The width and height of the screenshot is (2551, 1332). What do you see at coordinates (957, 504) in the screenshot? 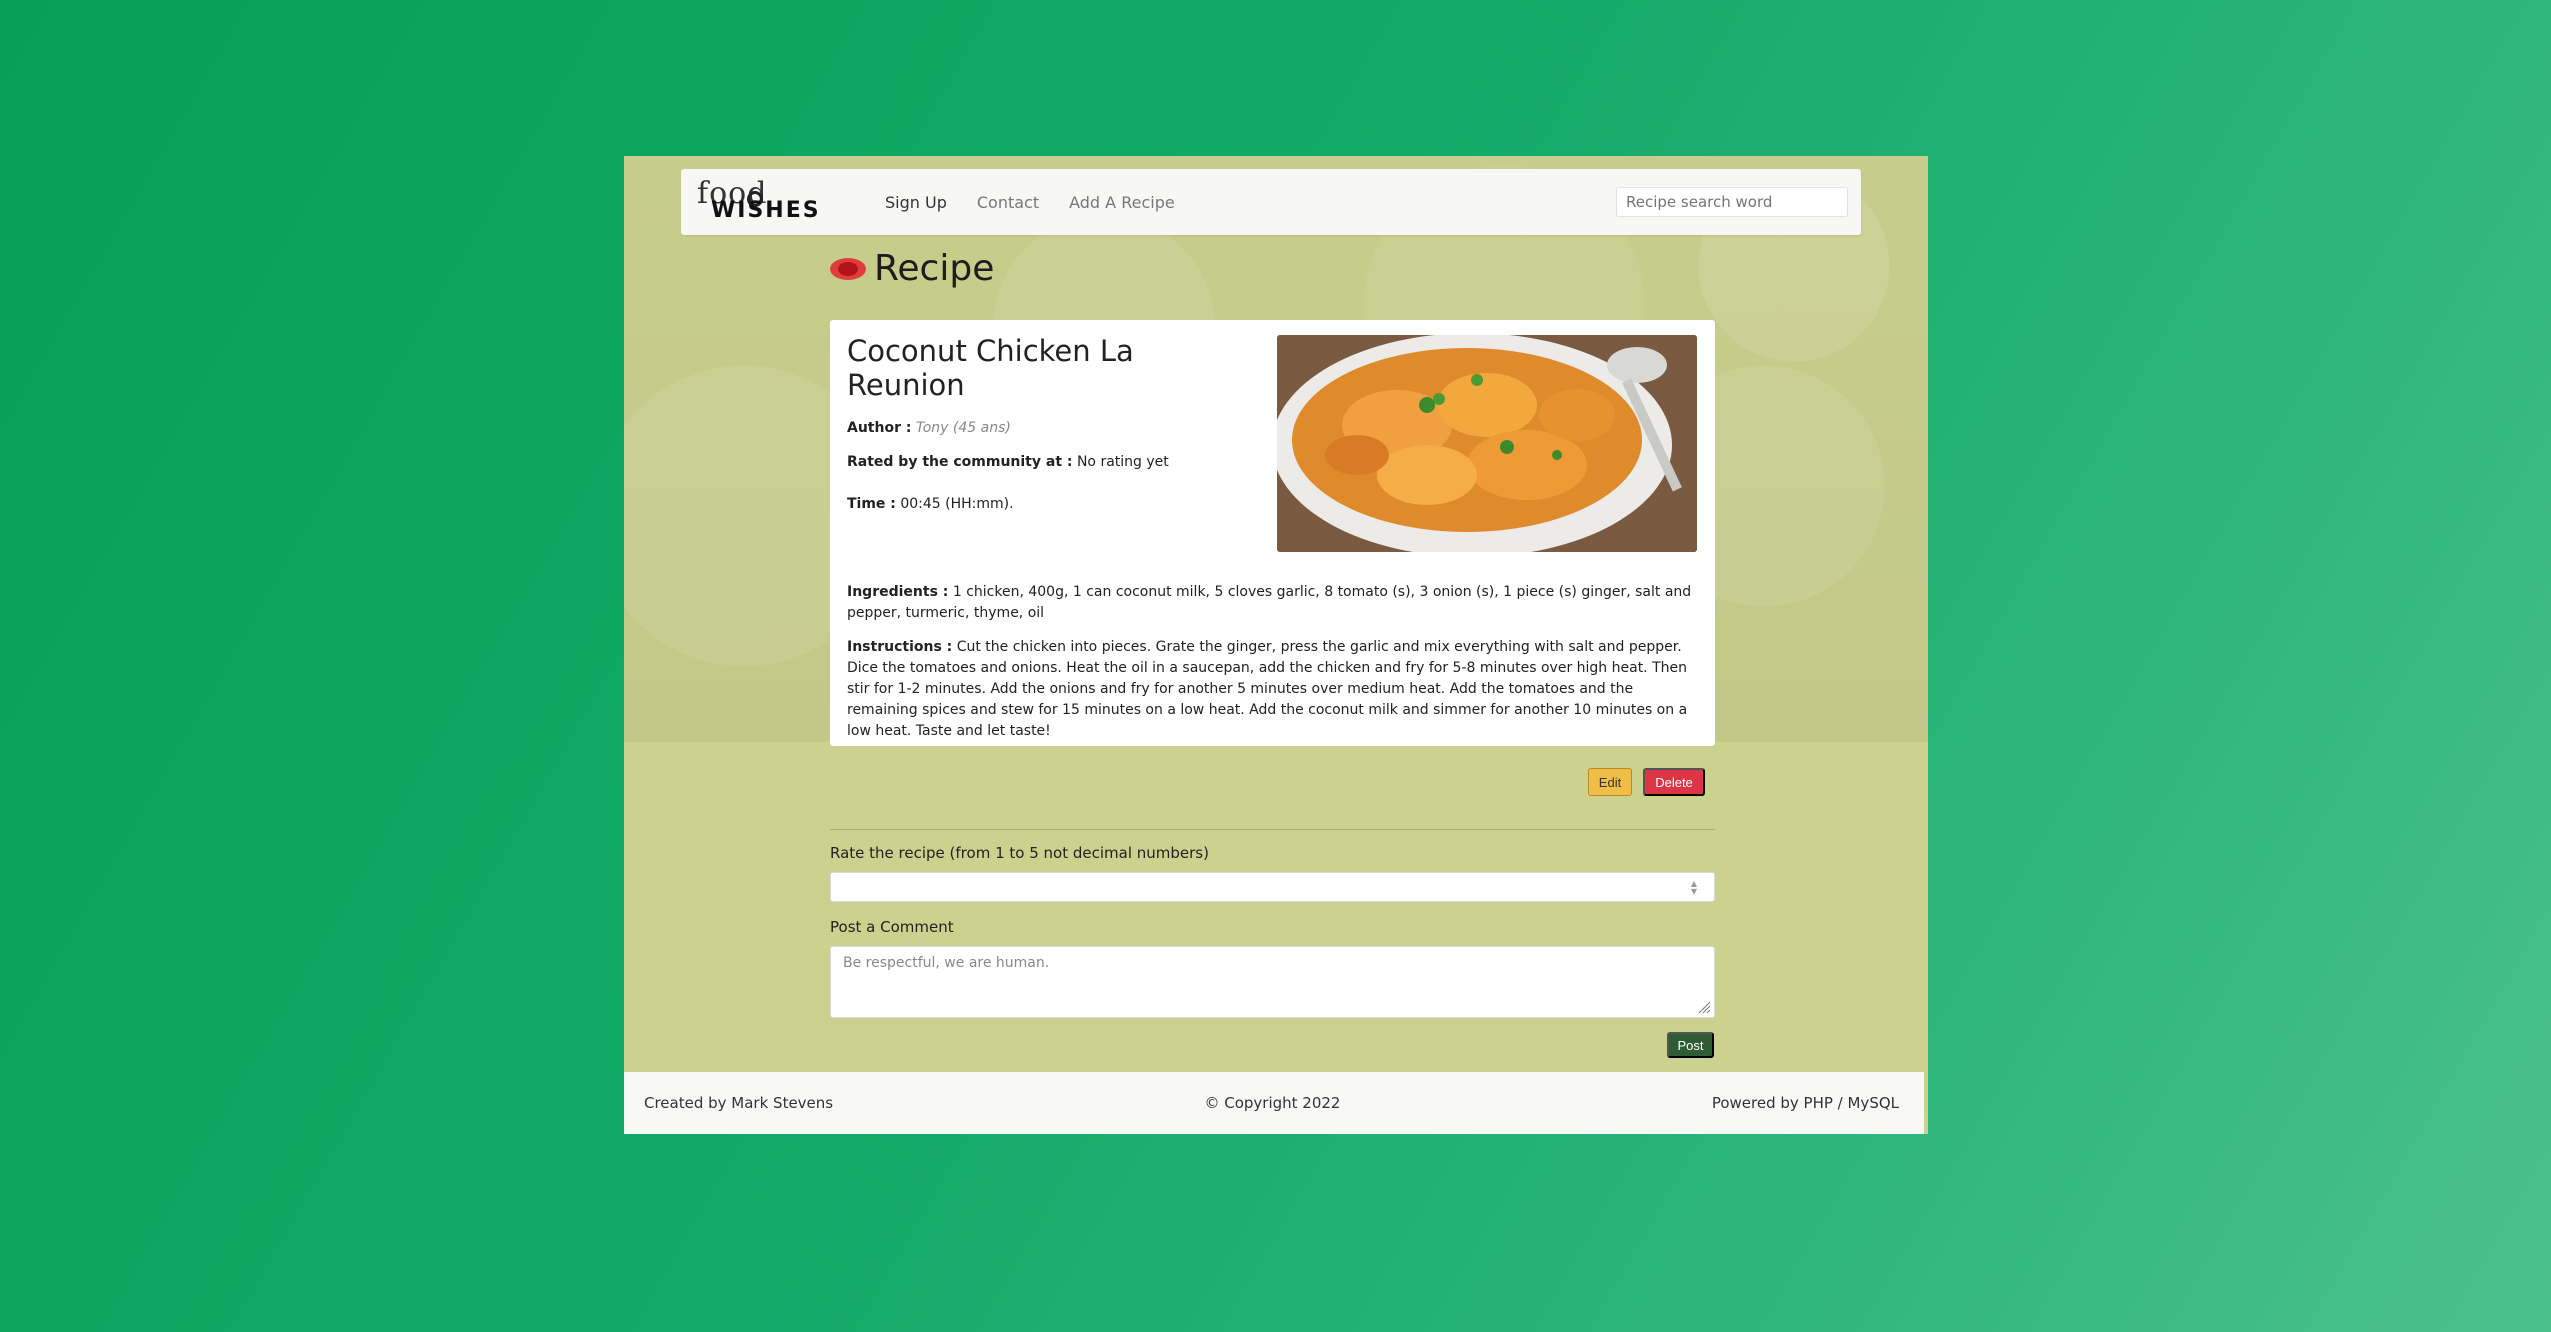
I see `time-value: 00:45 (HH:mm).` at bounding box center [957, 504].